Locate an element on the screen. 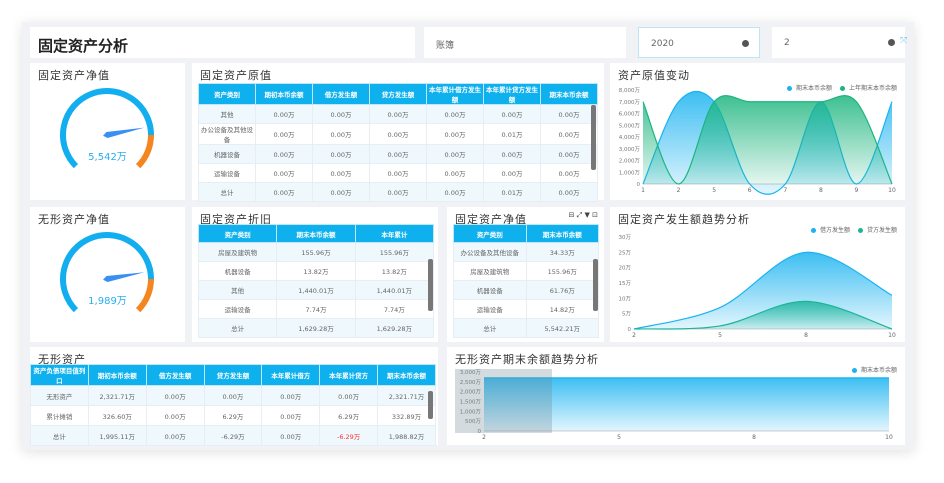 Image resolution: width=944 pixels, height=483 pixels. x-tick-label: 5 is located at coordinates (720, 335).